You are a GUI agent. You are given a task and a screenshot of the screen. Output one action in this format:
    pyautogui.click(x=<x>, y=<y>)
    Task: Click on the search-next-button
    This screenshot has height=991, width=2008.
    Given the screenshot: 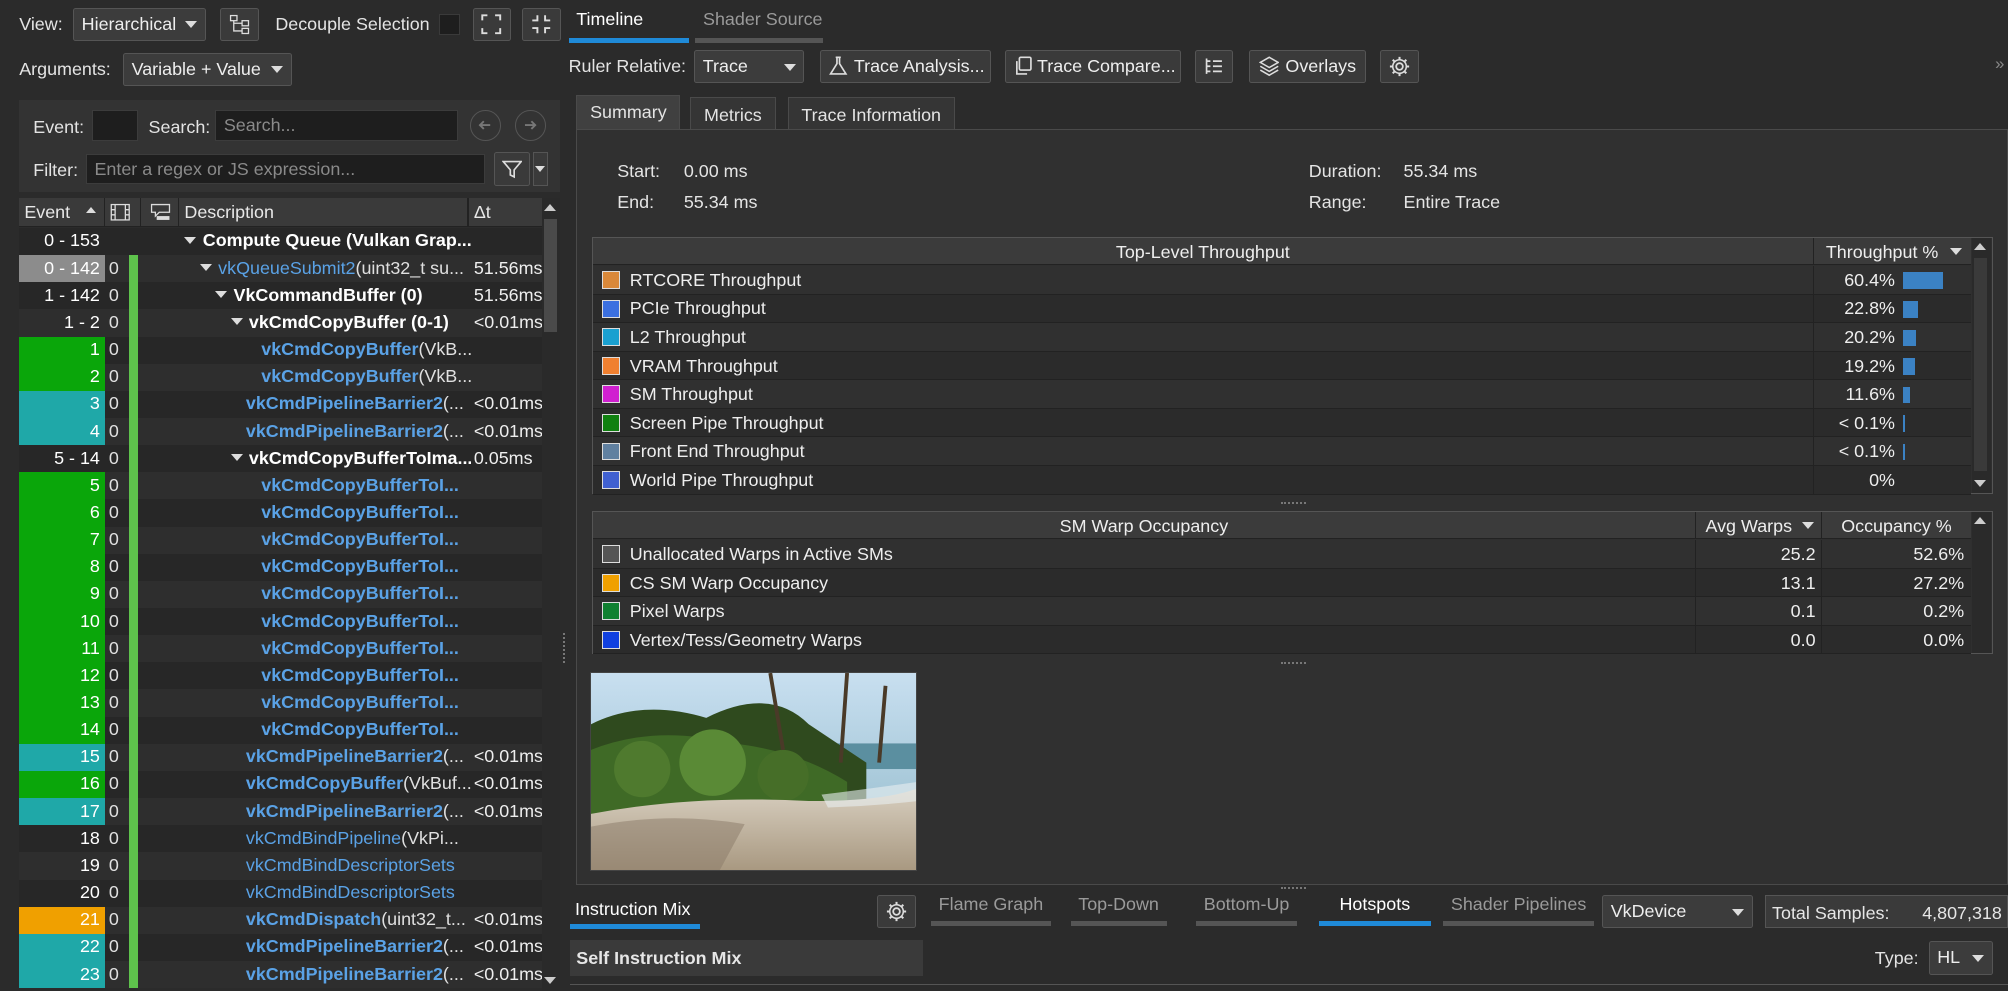 What is the action you would take?
    pyautogui.click(x=530, y=125)
    